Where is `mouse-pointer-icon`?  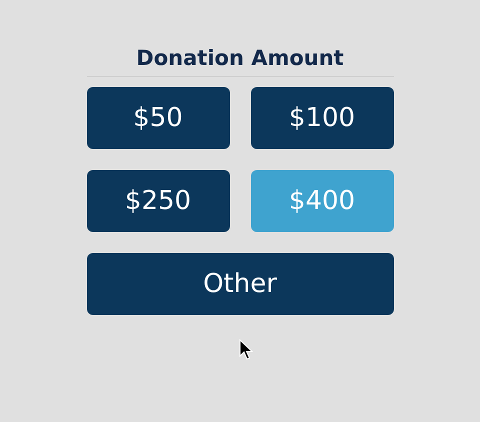 mouse-pointer-icon is located at coordinates (245, 350).